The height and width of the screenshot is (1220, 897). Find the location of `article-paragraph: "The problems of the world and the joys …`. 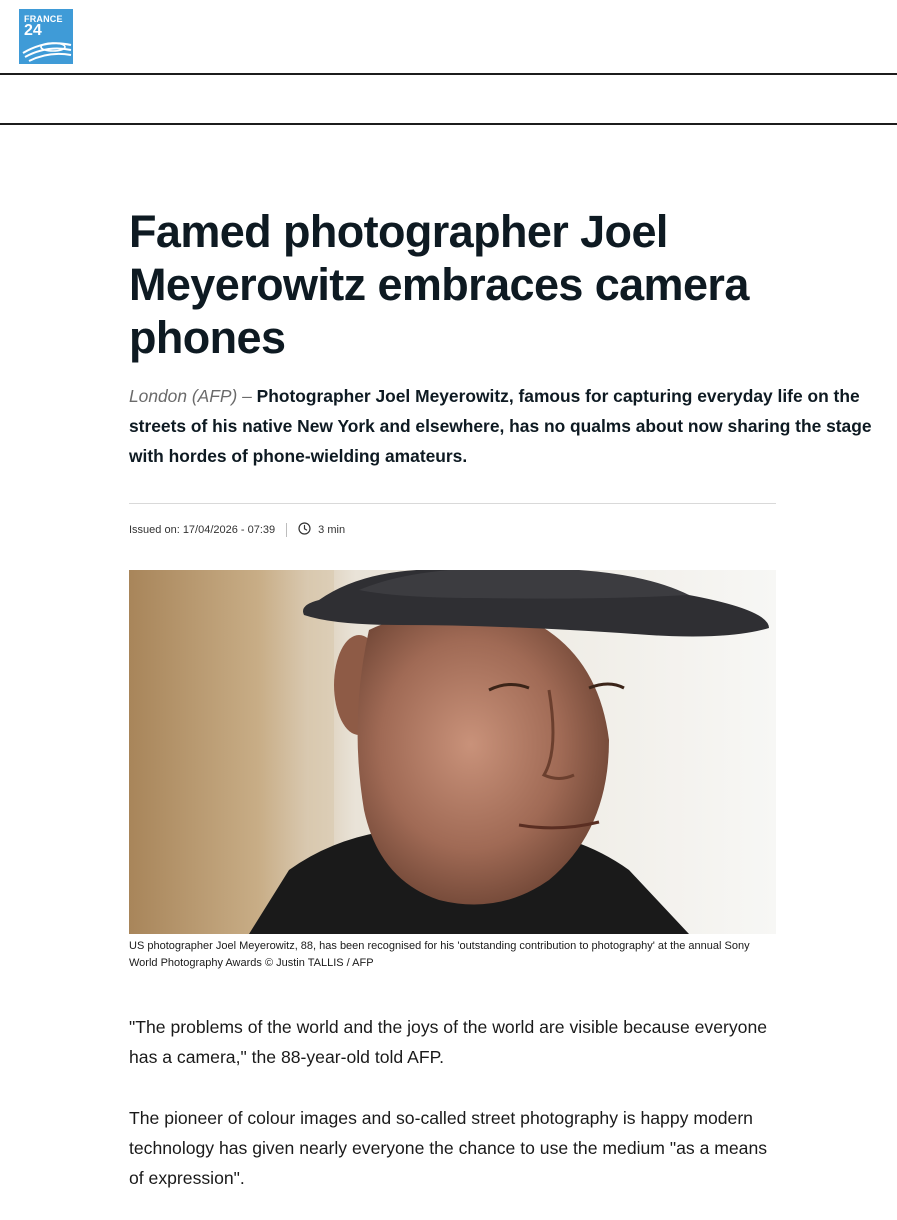

article-paragraph: "The problems of the world and the joys … is located at coordinates (448, 1042).